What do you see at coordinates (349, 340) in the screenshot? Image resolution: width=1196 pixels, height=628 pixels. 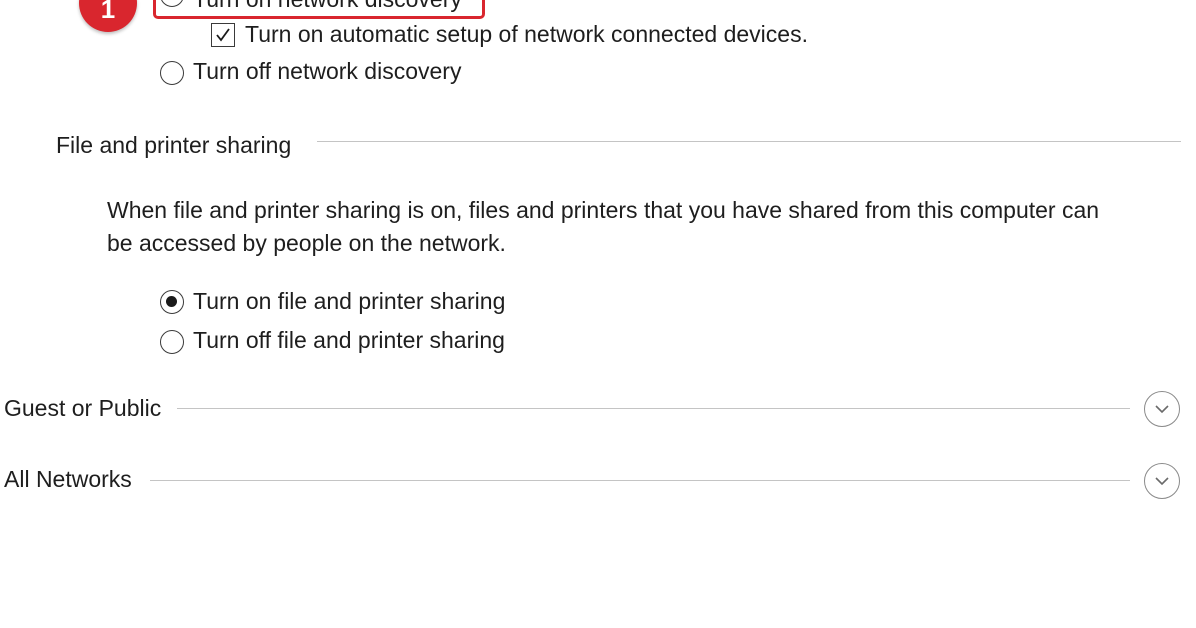 I see `file-sharing-off-label: Turn off file and printer sharing` at bounding box center [349, 340].